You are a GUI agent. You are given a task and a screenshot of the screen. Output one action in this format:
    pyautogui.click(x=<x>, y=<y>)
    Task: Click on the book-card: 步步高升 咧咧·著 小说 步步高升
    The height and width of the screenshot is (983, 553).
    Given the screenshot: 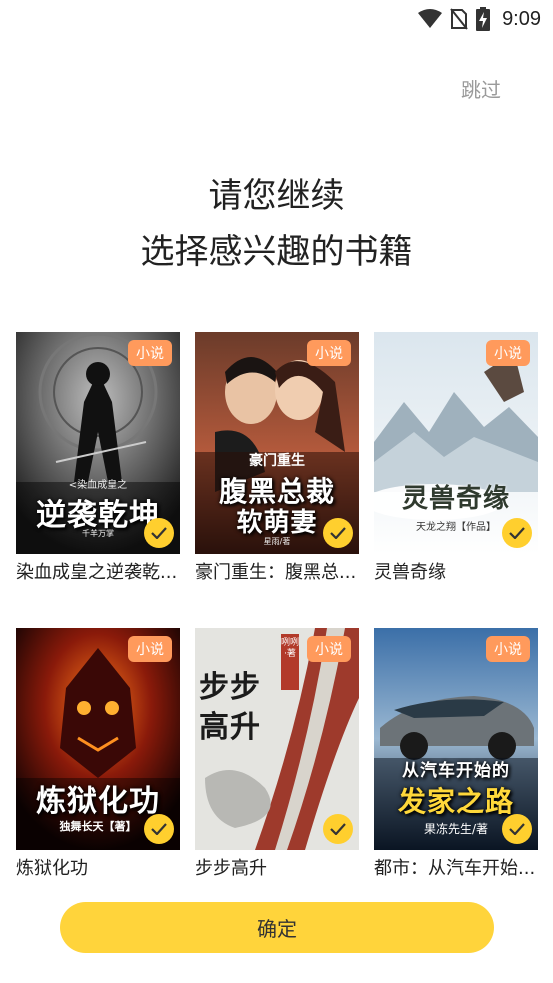 What is the action you would take?
    pyautogui.click(x=277, y=754)
    